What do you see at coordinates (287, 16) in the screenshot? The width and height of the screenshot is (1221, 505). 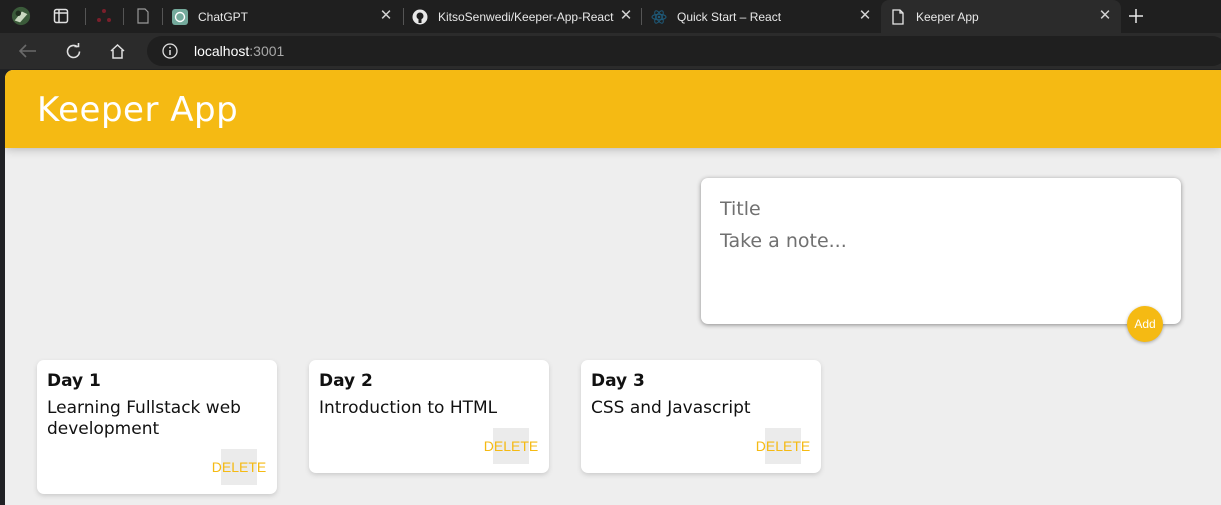 I see `tab-chatgpt: ChatGPT ✕` at bounding box center [287, 16].